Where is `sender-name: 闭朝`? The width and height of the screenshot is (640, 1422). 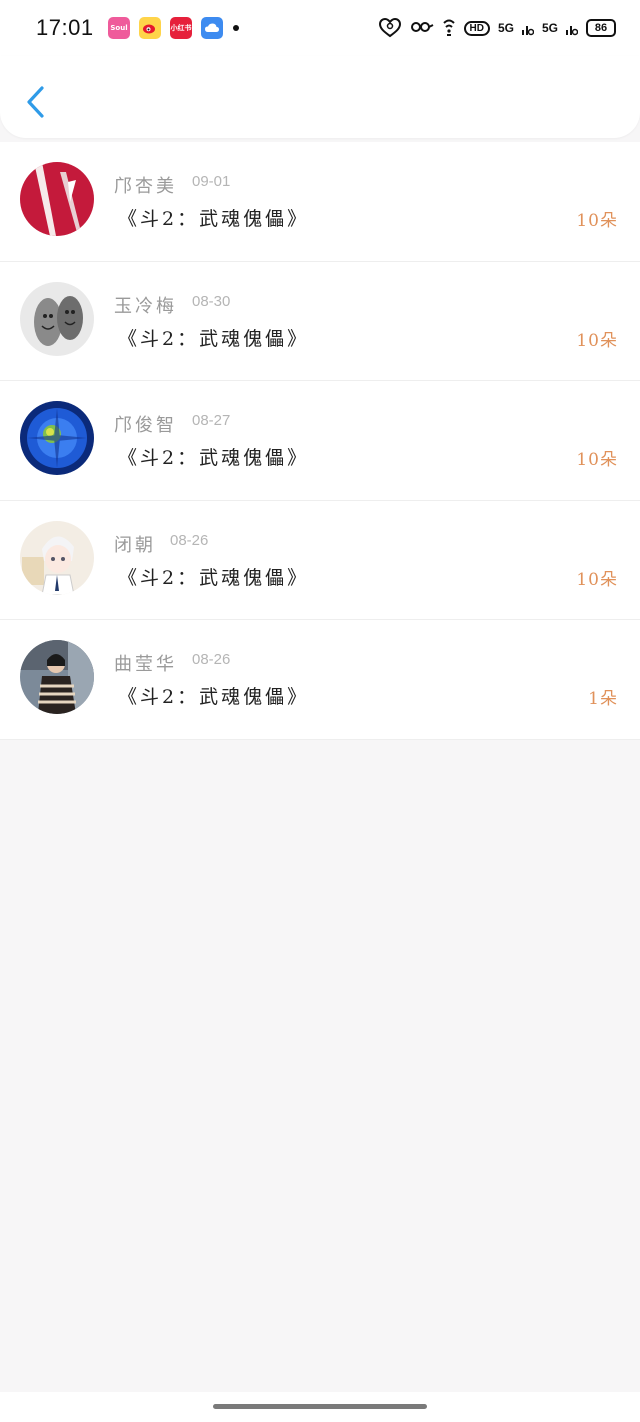 sender-name: 闭朝 is located at coordinates (135, 545).